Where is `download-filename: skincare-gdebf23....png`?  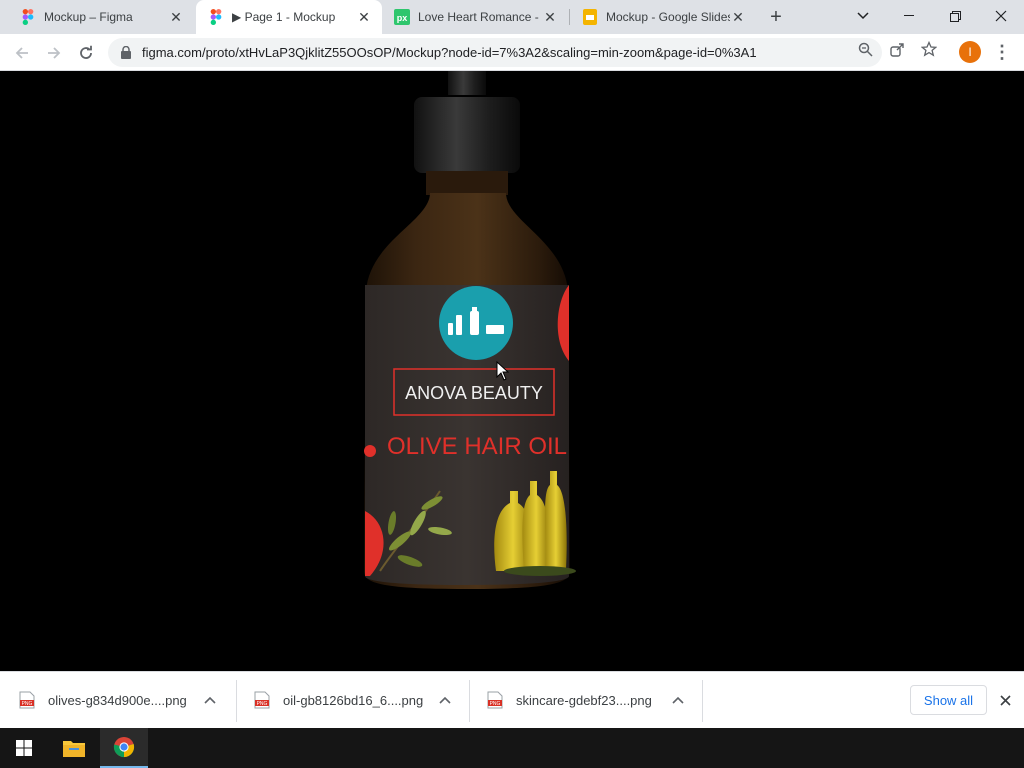
download-filename: skincare-gdebf23....png is located at coordinates (584, 700).